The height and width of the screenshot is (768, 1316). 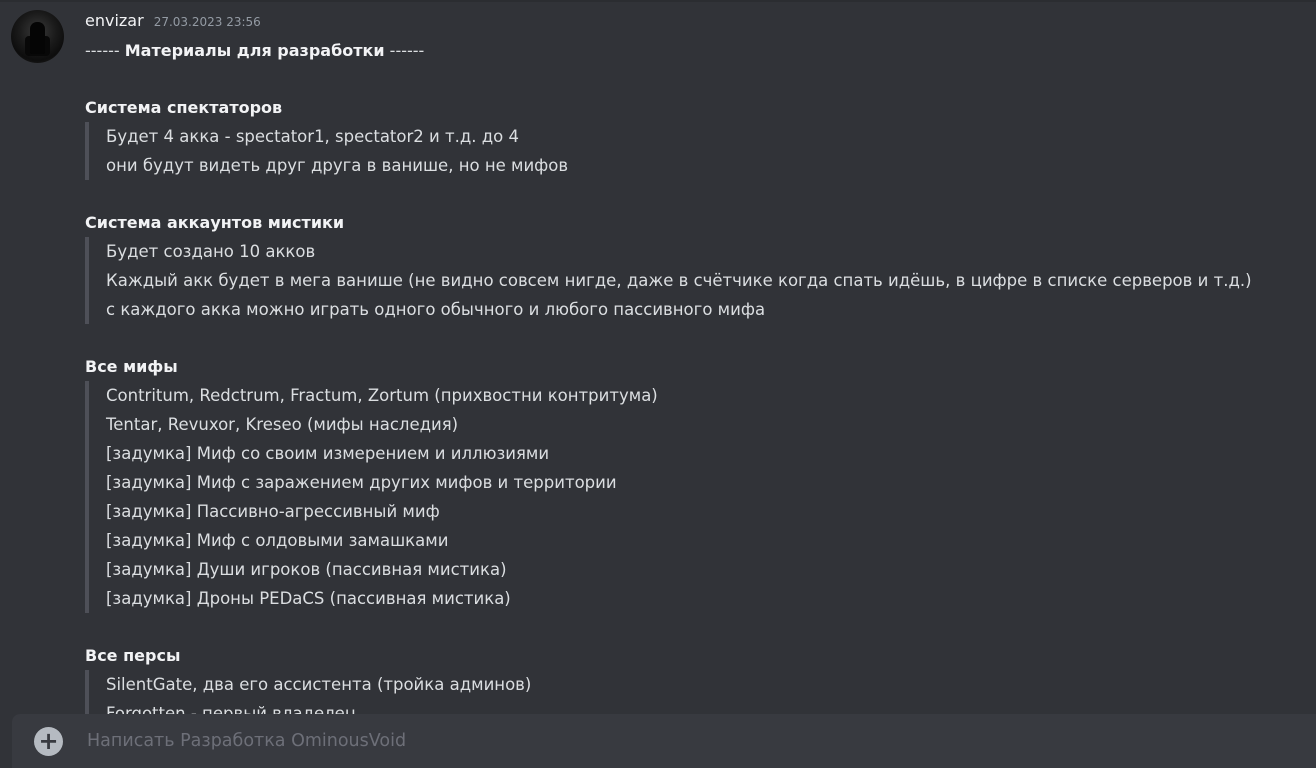 I want to click on user-avatar, so click(x=37, y=36).